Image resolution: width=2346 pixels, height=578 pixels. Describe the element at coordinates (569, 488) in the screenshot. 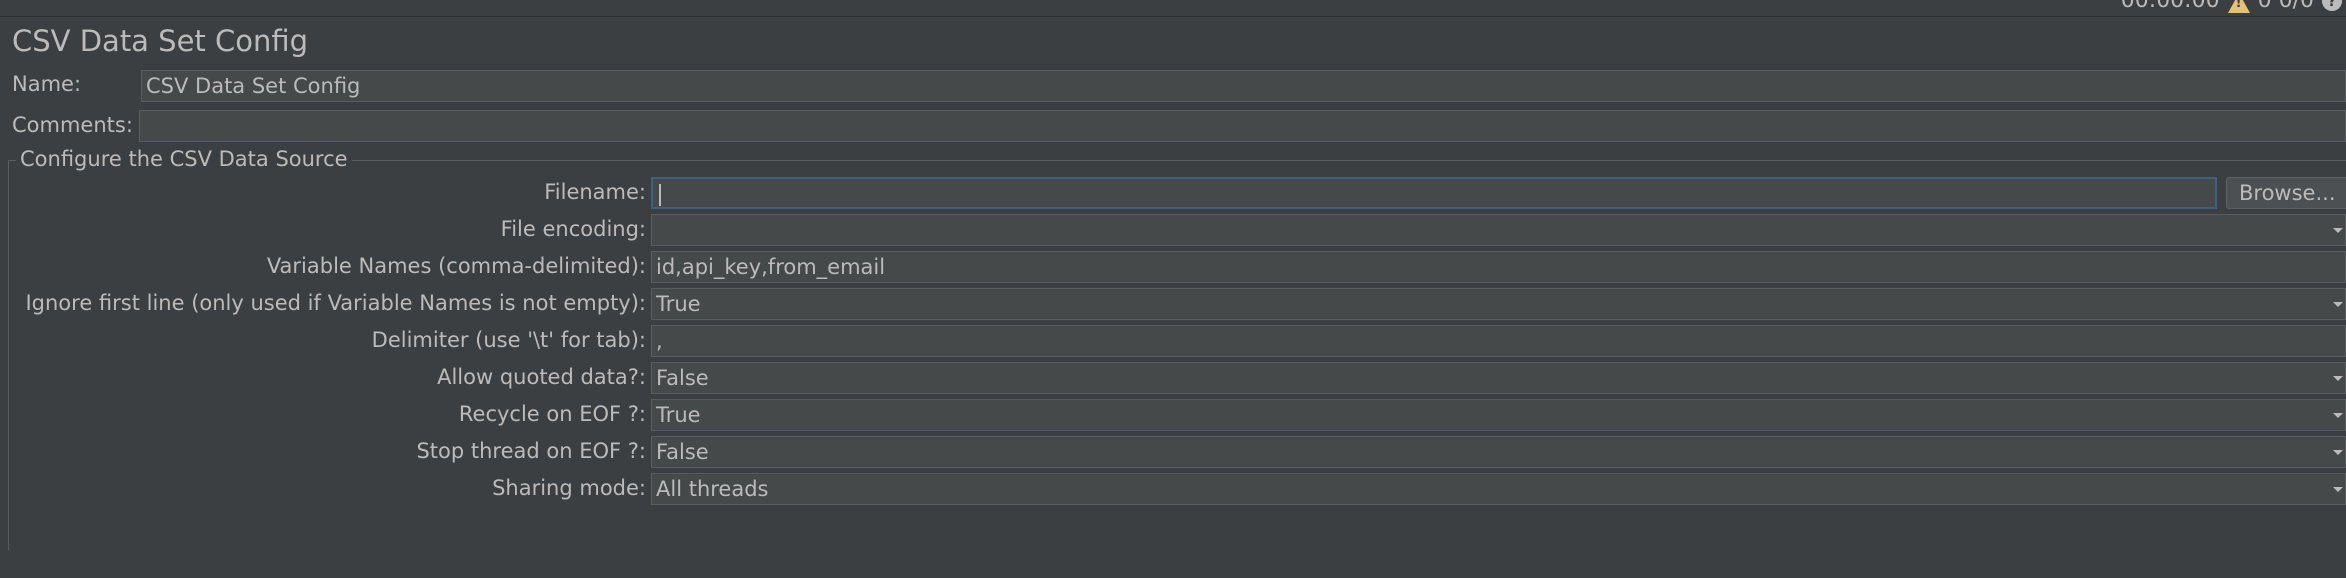

I see `sharing-mode-label: Sharing mode:` at that location.